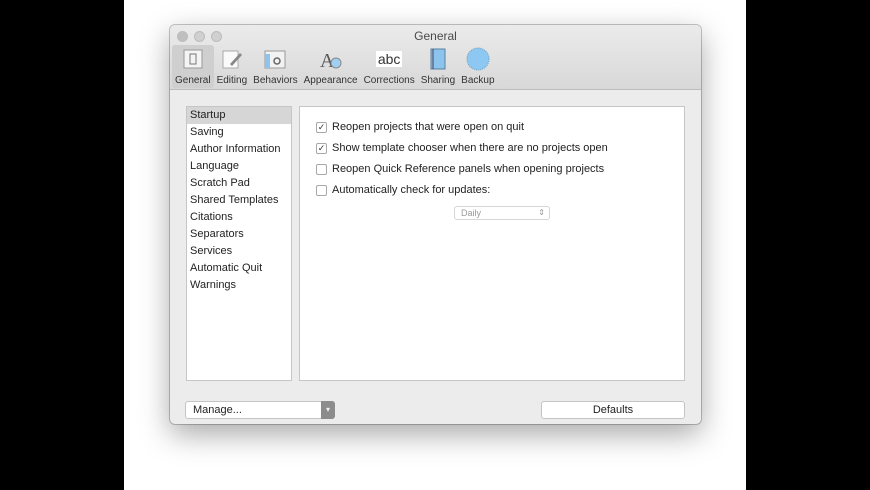 This screenshot has width=870, height=490. I want to click on sidebar-item-startup: Startup, so click(239, 115).